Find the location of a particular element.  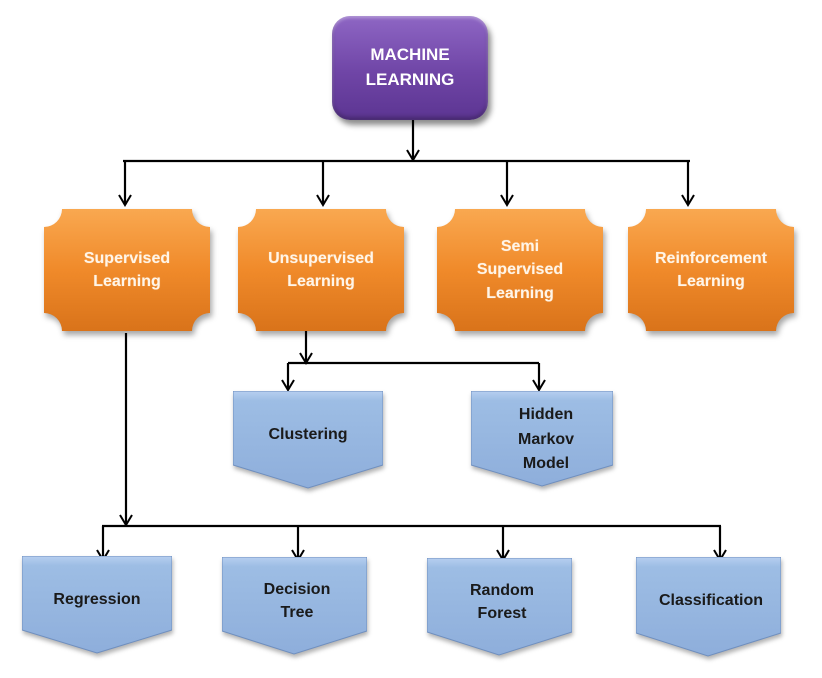

node-semi-supervised-learning-label: Semi Supervised Learning is located at coordinates (520, 270).